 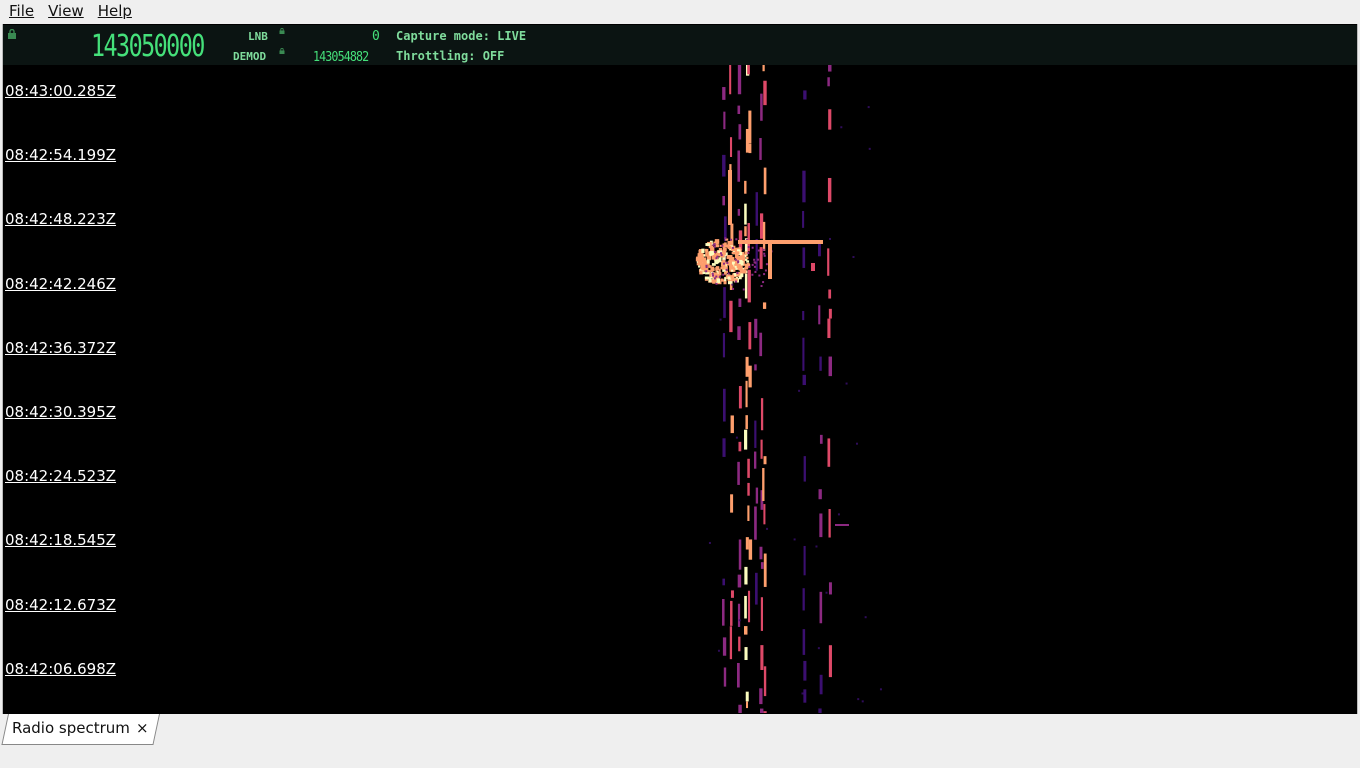 I want to click on timestamp-label: 08:42:30.395Z, so click(x=61, y=412).